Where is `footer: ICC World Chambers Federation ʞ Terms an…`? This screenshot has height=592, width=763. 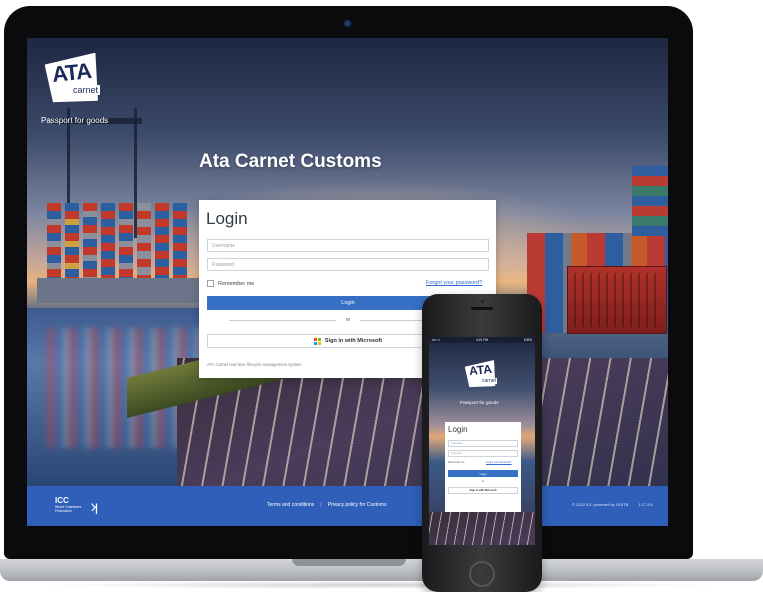
footer: ICC World Chambers Federation ʞ Terms an… is located at coordinates (347, 506).